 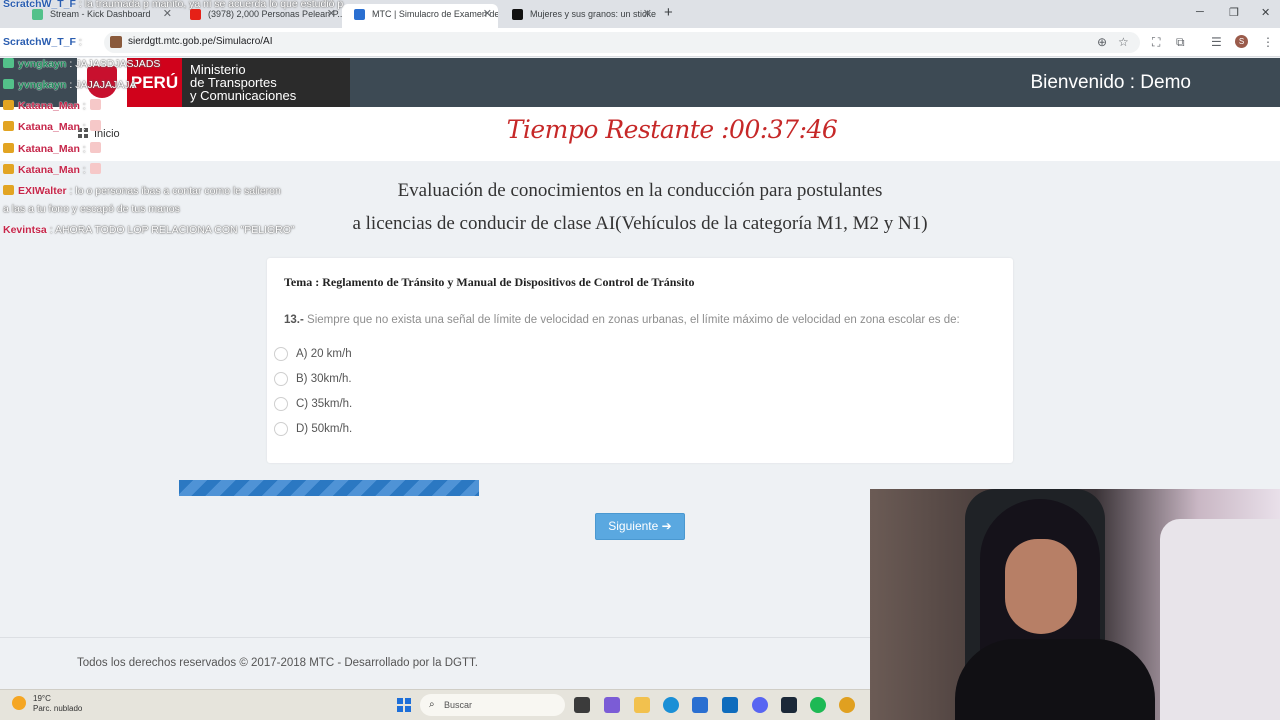 I want to click on option-label: C) 35km/h., so click(x=324, y=404).